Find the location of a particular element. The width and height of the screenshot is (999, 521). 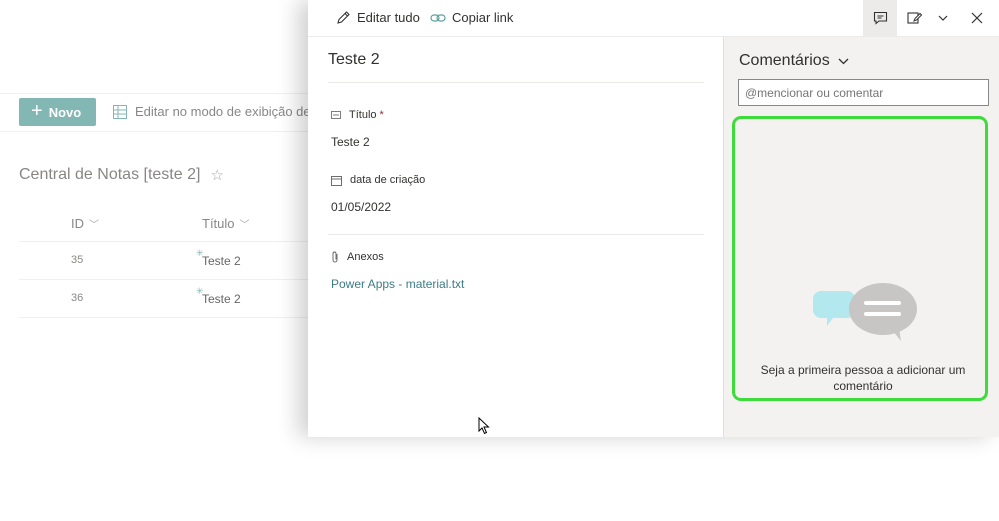

copy-link-label: Copiar link is located at coordinates (483, 17).